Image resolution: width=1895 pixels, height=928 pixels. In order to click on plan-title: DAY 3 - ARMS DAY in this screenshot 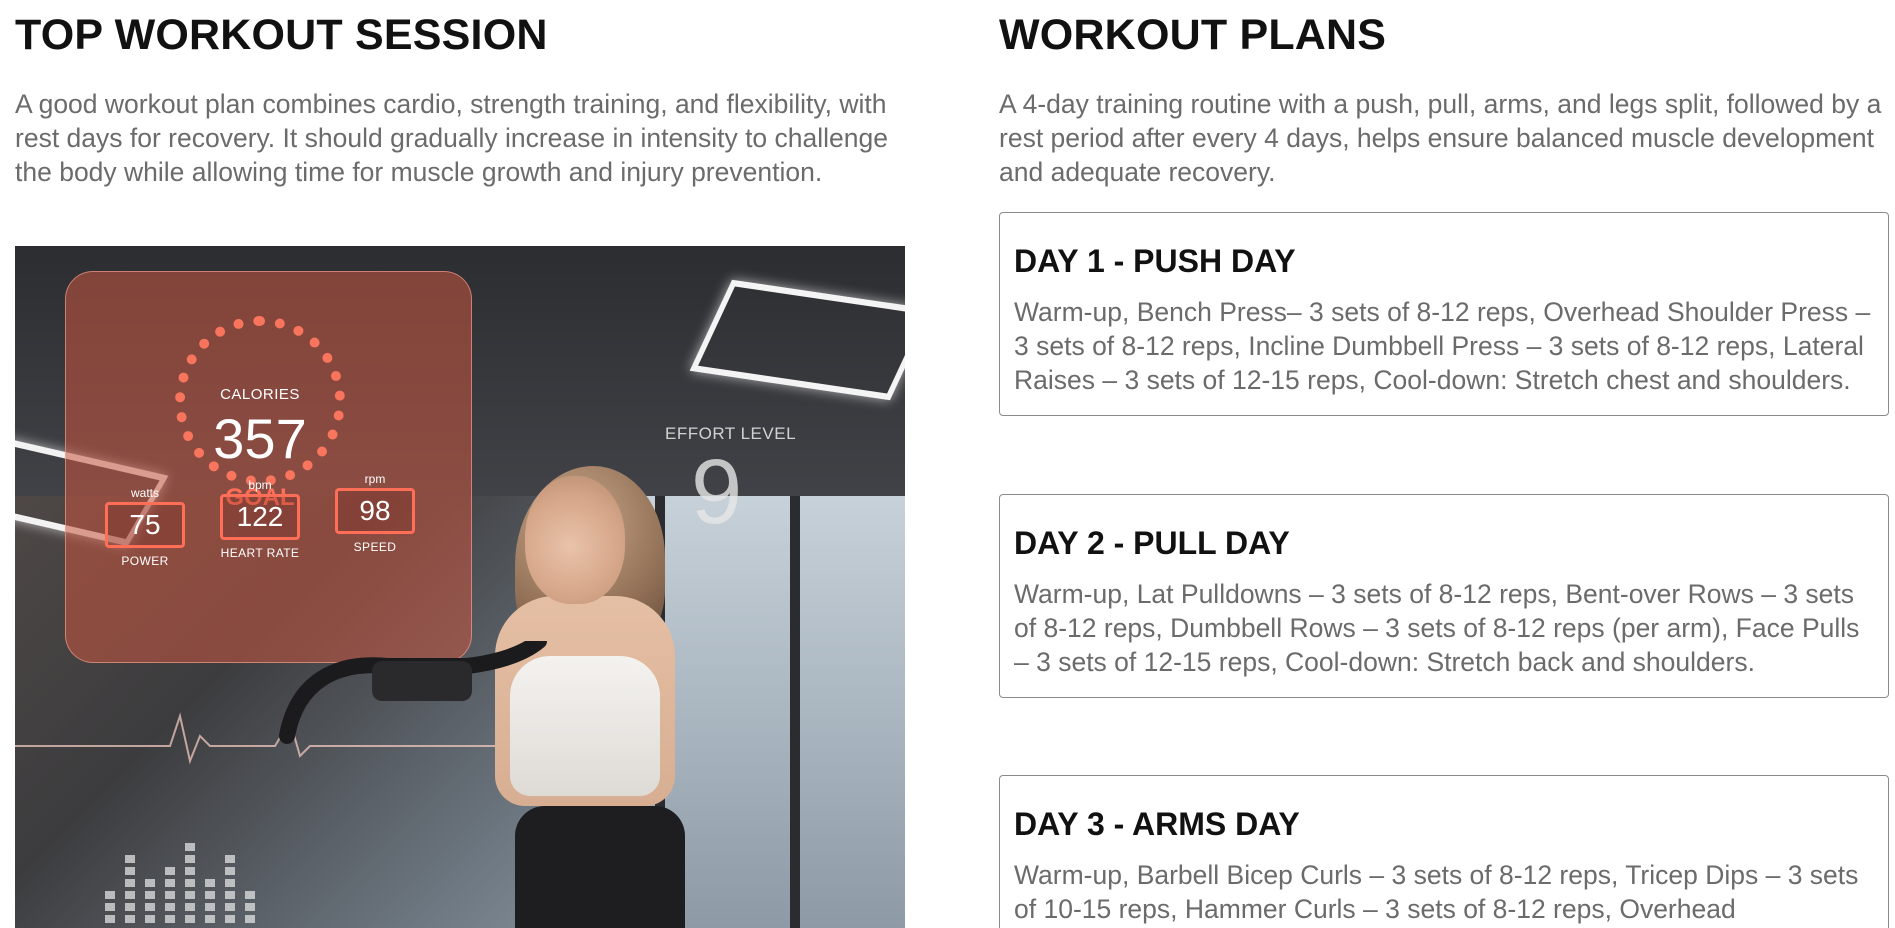, I will do `click(1157, 824)`.